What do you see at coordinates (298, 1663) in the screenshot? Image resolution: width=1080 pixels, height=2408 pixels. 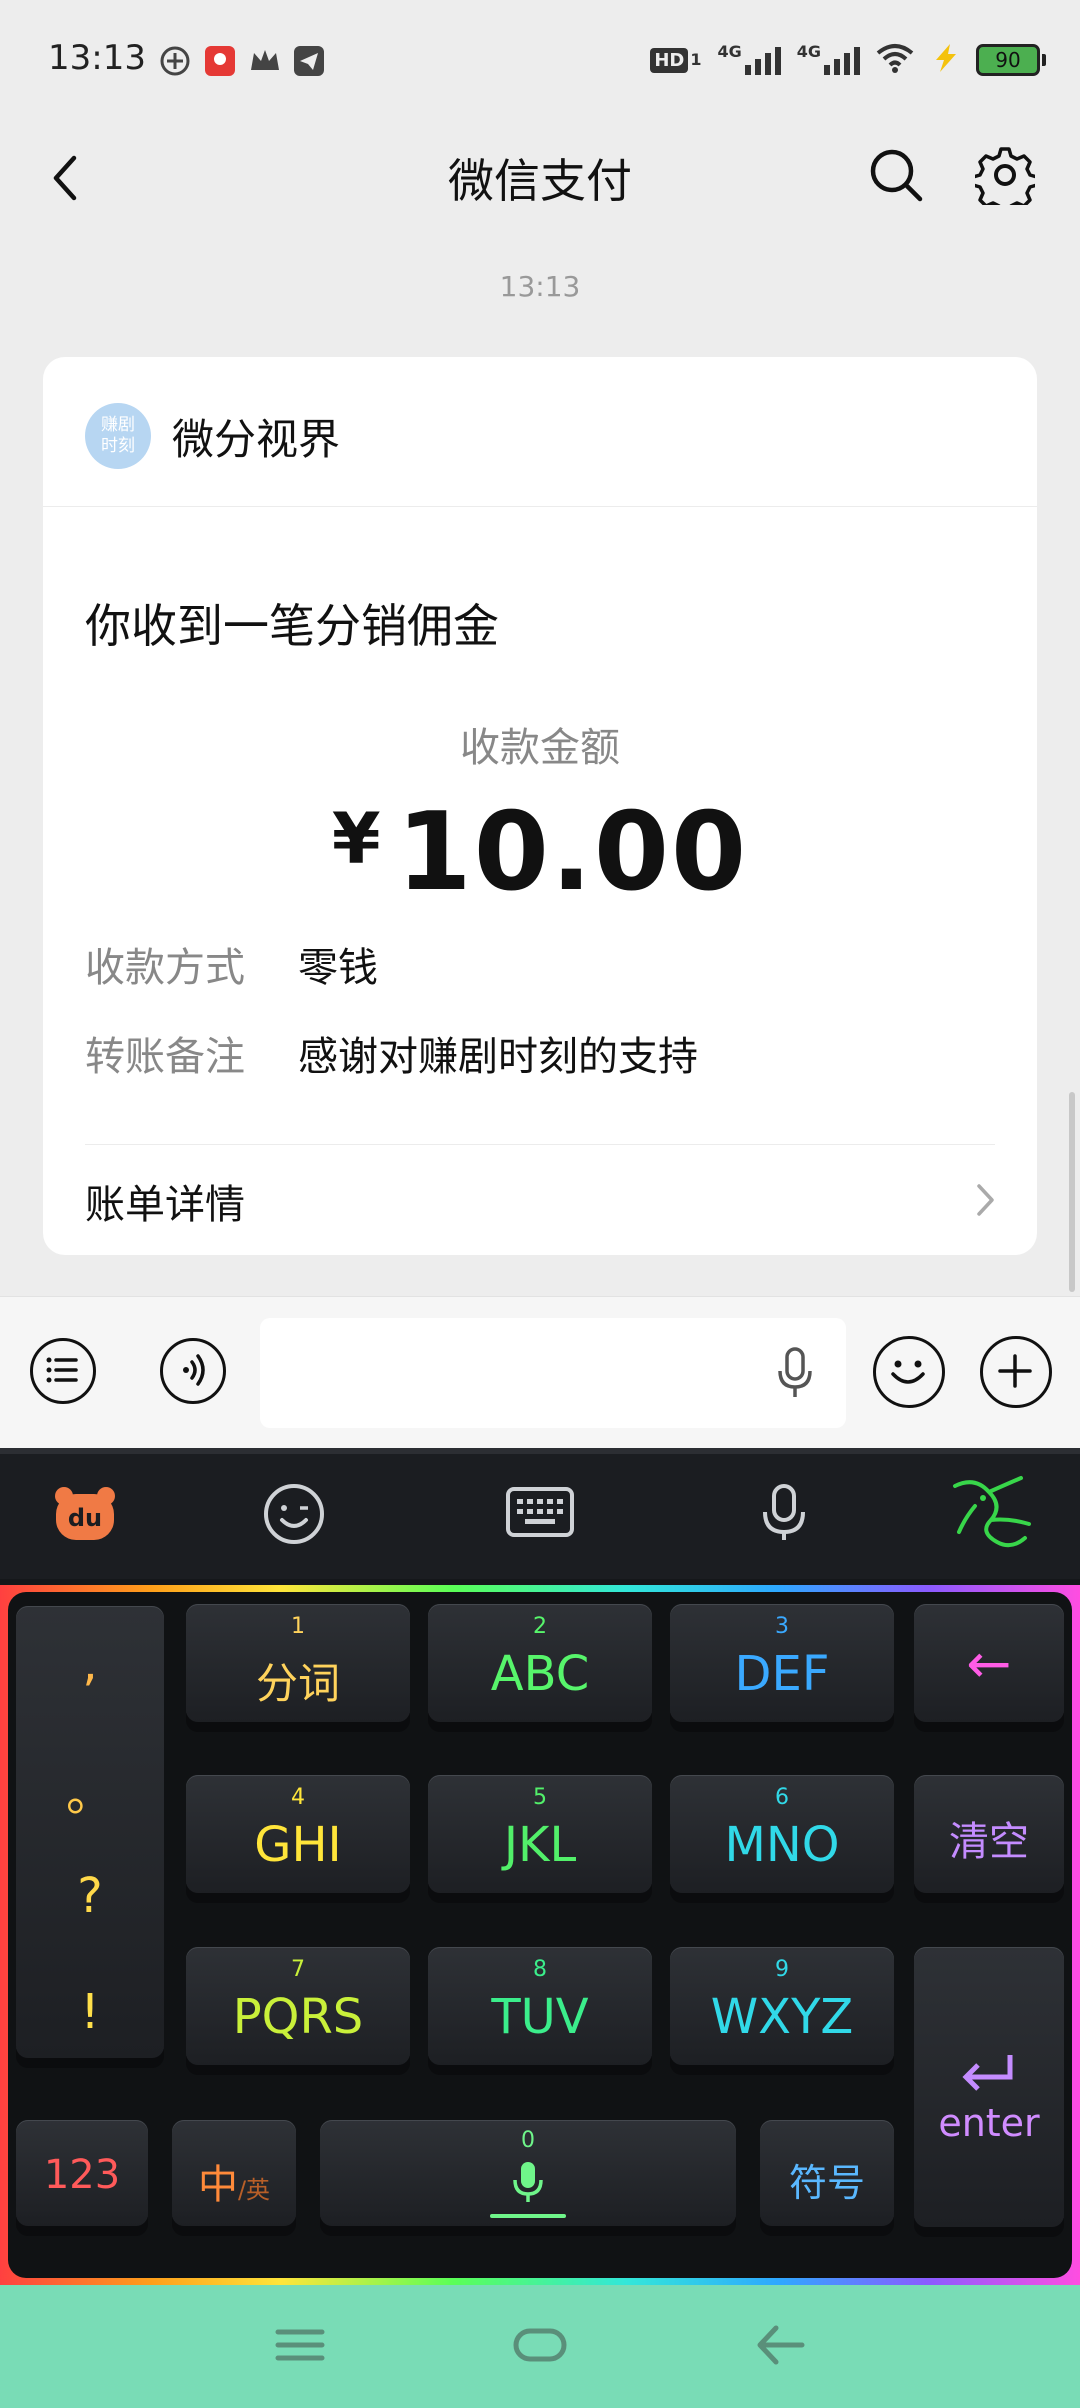 I see `key-1: 1 分词` at bounding box center [298, 1663].